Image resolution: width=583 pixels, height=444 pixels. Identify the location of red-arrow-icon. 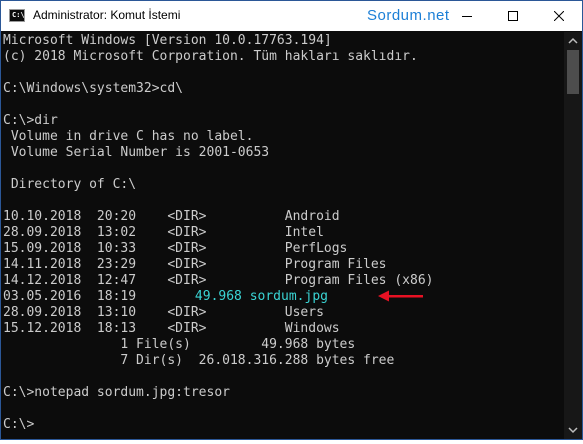
(400, 296).